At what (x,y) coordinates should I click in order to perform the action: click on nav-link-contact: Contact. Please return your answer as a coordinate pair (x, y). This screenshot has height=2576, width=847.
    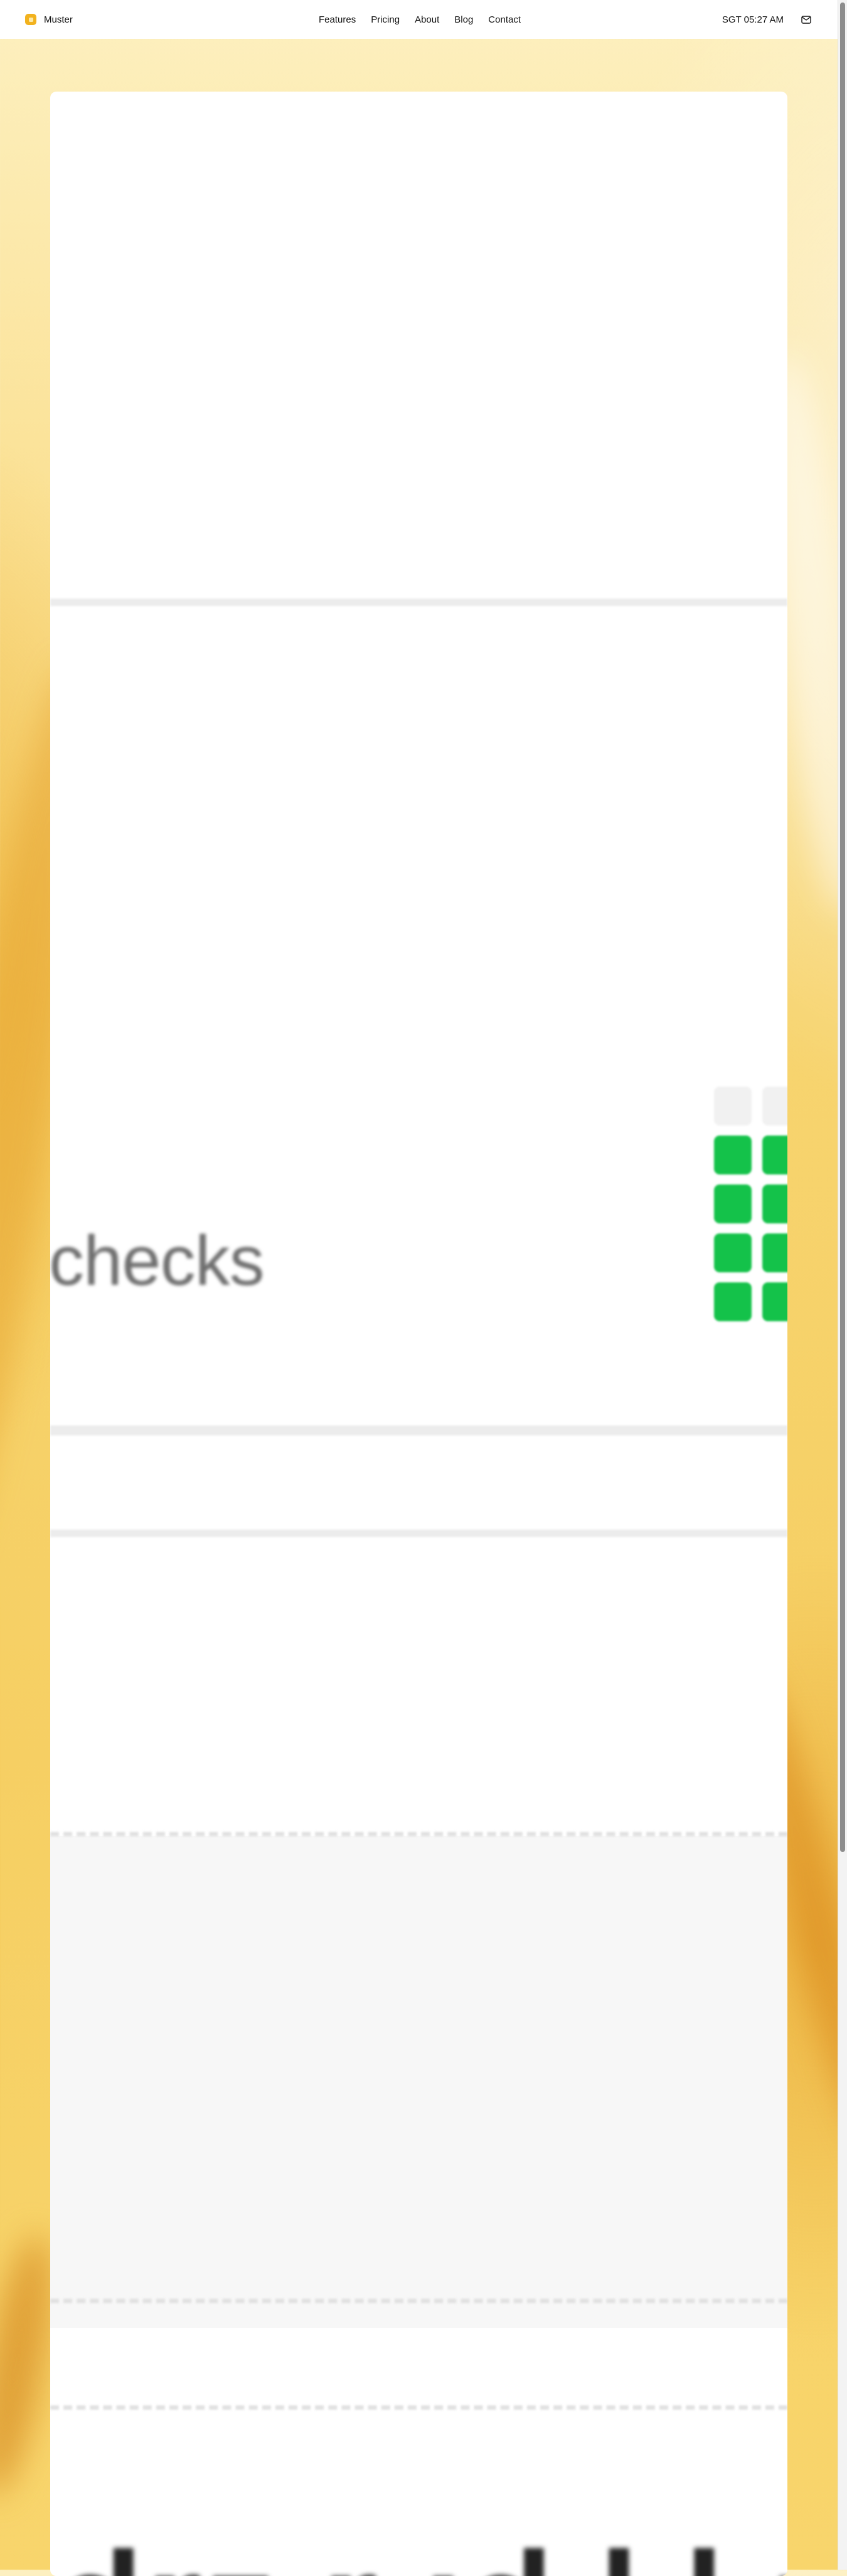
    Looking at the image, I should click on (504, 19).